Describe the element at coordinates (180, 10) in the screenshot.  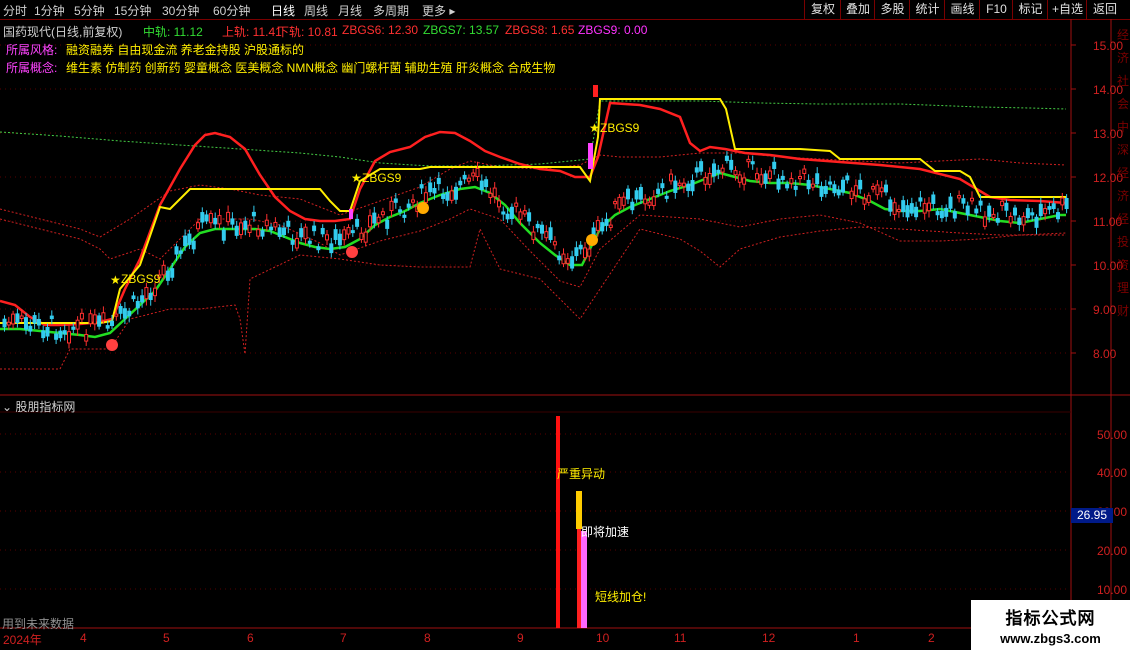
I see `period-tab-30min: 30分钟` at that location.